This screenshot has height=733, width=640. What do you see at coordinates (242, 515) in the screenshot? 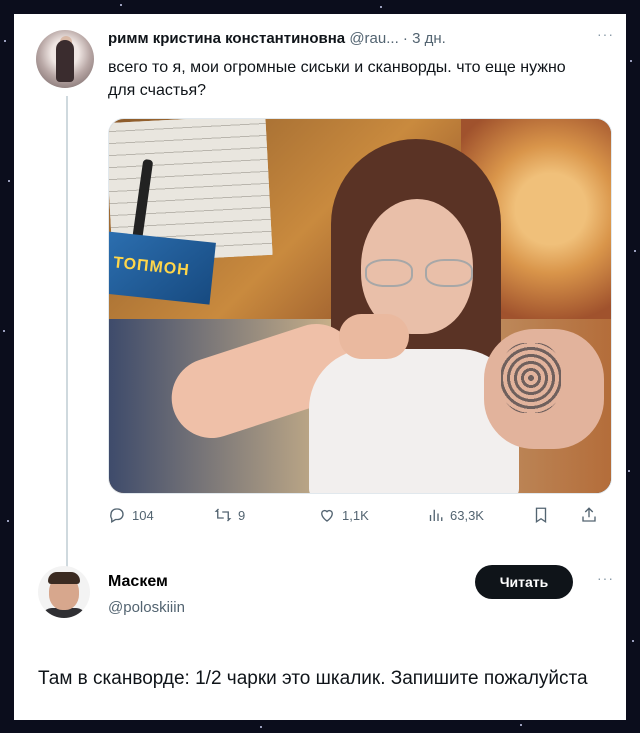
I see `repost-count: 9` at bounding box center [242, 515].